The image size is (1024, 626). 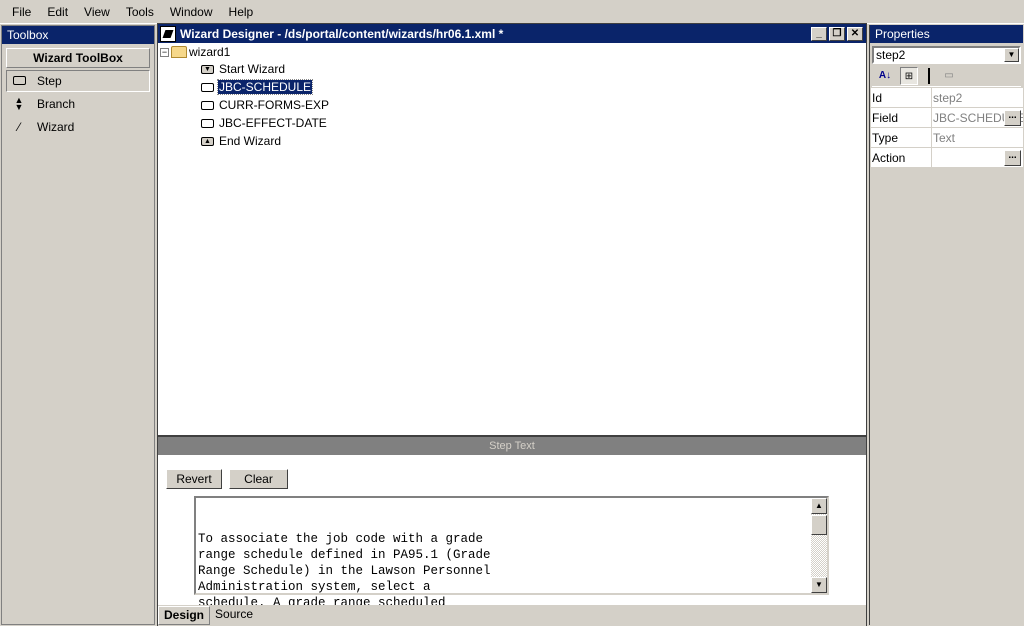 I want to click on property-row-type: Type Text, so click(x=947, y=138).